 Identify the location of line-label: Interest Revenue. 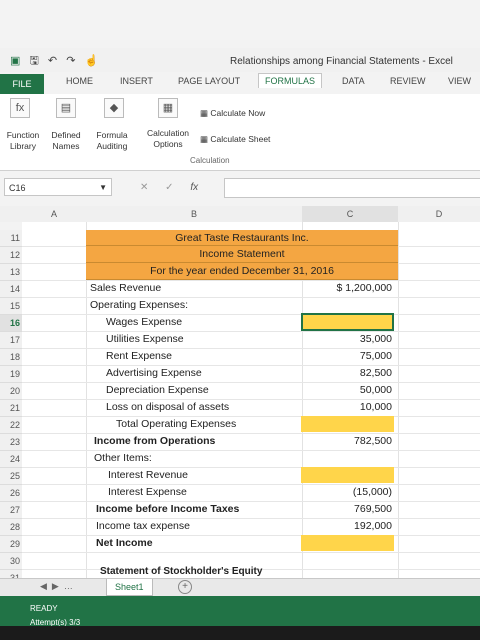
(148, 475).